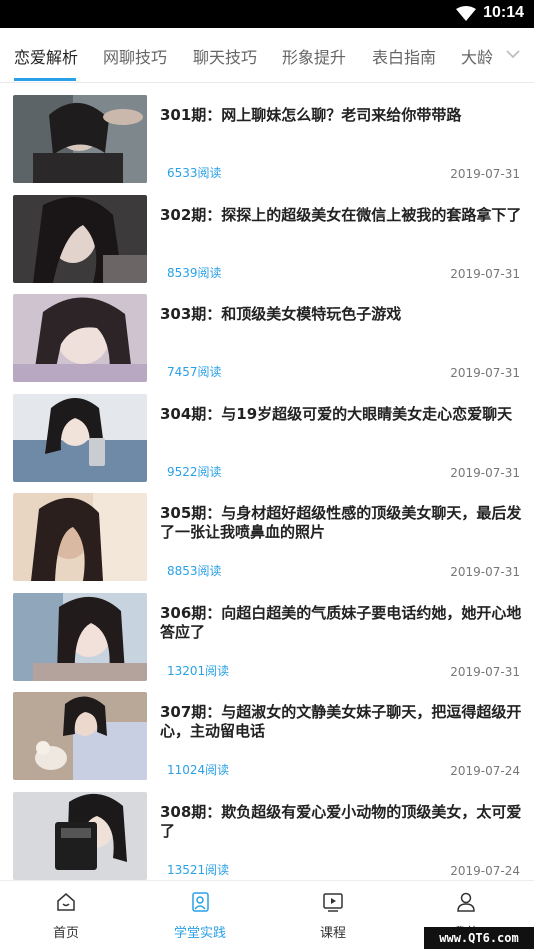 This screenshot has height=949, width=534. I want to click on read-count: 9522阅读, so click(194, 471).